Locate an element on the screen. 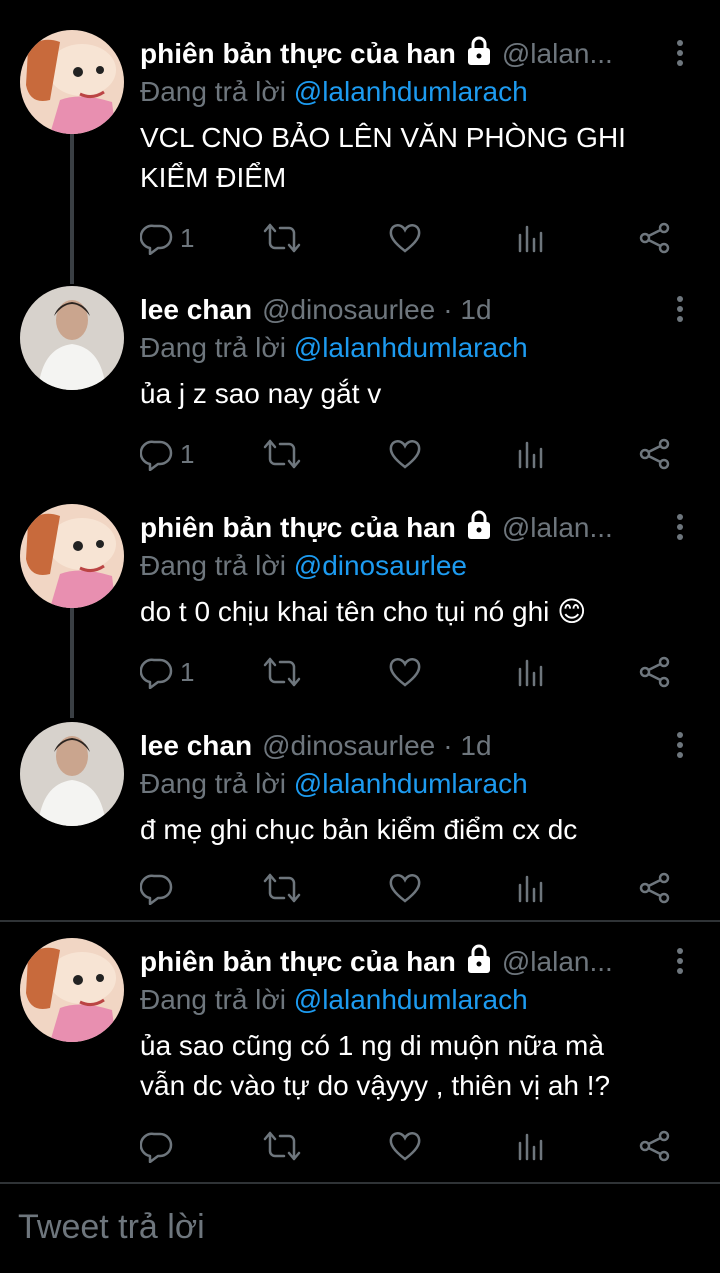 The height and width of the screenshot is (1273, 720). tweet-header: lee chan @dinosaurlee · 1d is located at coordinates (400, 746).